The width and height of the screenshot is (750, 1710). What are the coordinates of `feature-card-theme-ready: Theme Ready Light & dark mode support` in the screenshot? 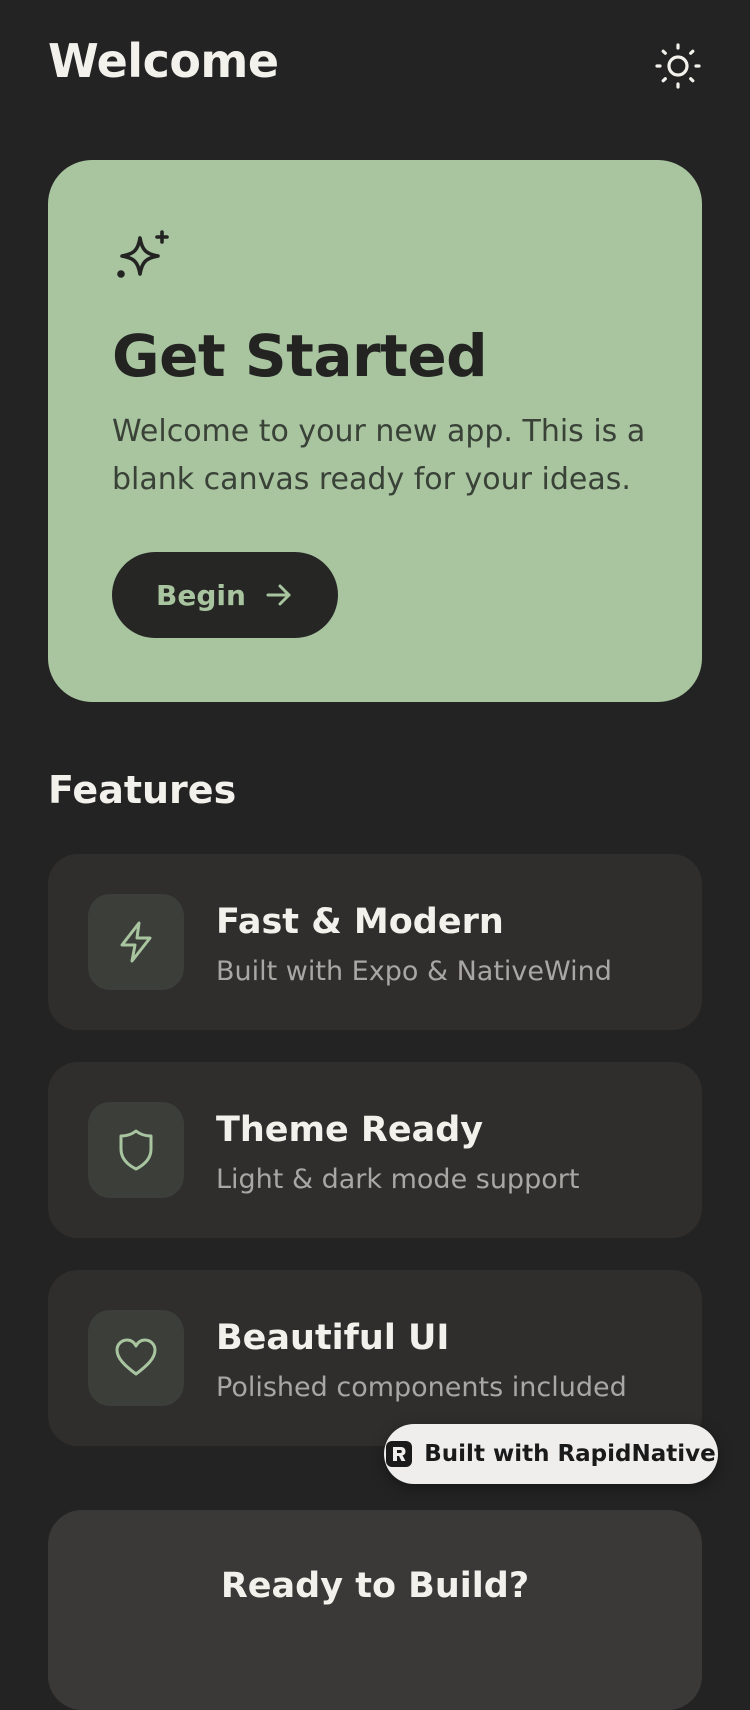 It's located at (375, 1150).